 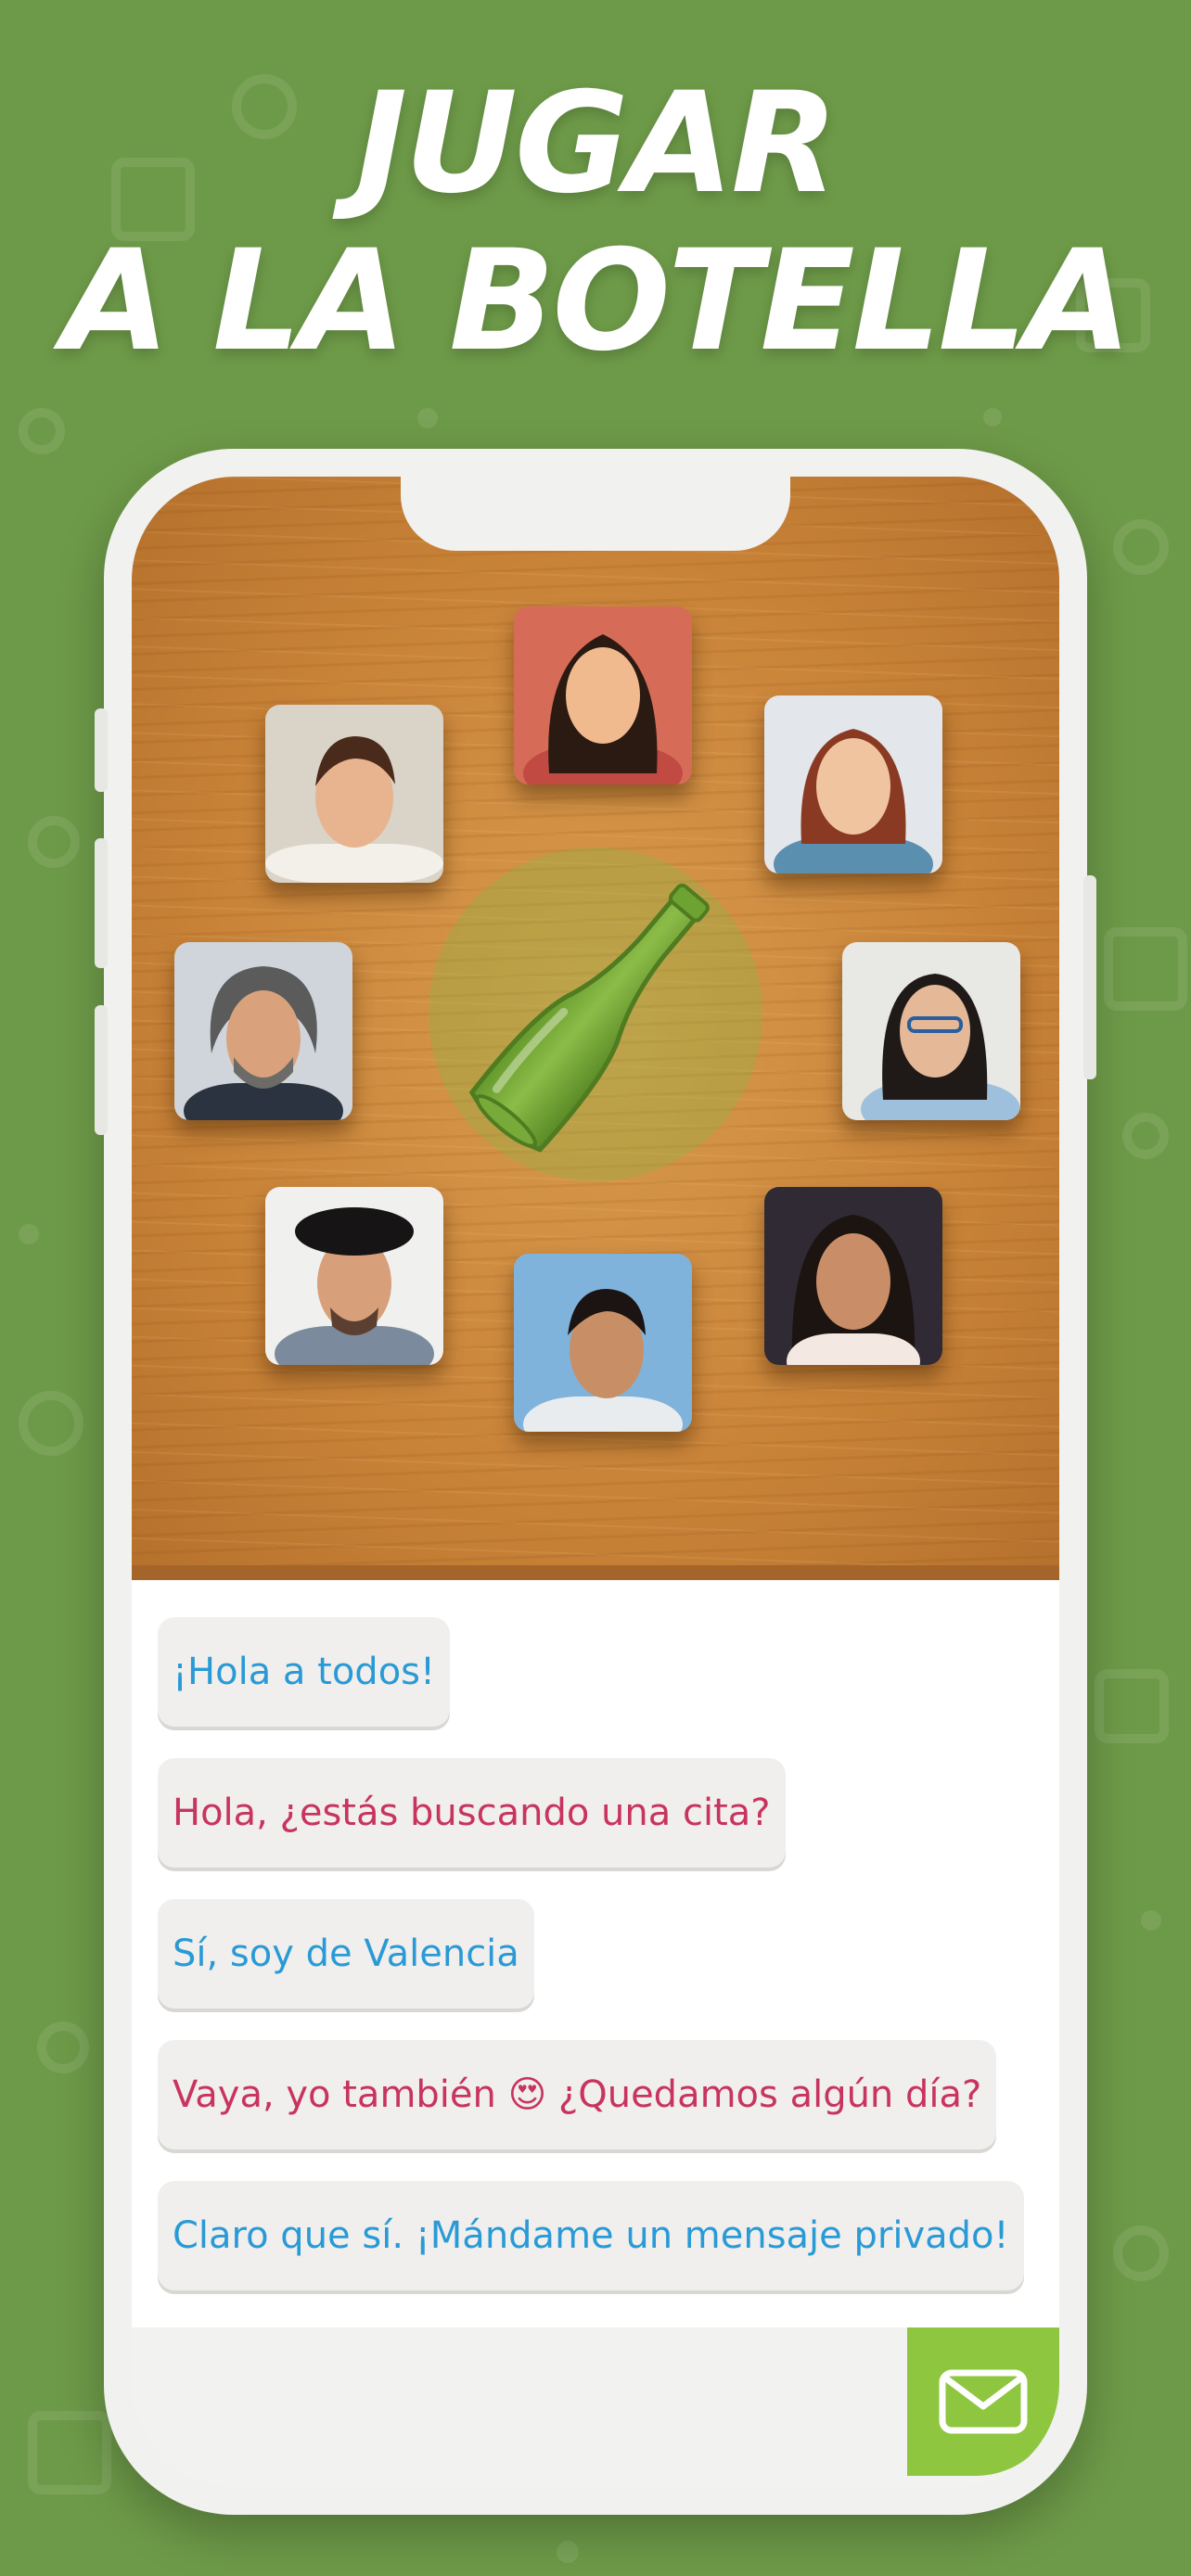 What do you see at coordinates (101, 750) in the screenshot?
I see `phone-side-button` at bounding box center [101, 750].